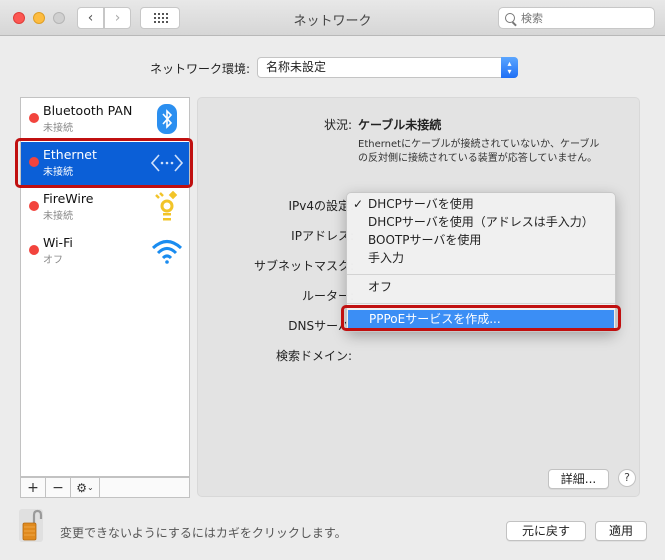 The height and width of the screenshot is (560, 665). What do you see at coordinates (509, 67) in the screenshot?
I see `updown-chevron-icon: ▴ ▾` at bounding box center [509, 67].